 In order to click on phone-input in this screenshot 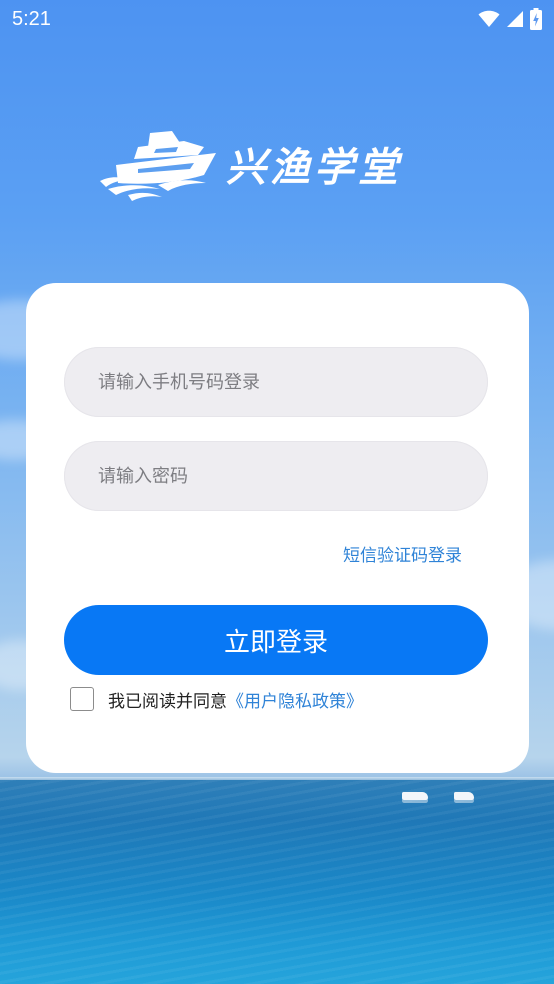, I will do `click(276, 382)`.